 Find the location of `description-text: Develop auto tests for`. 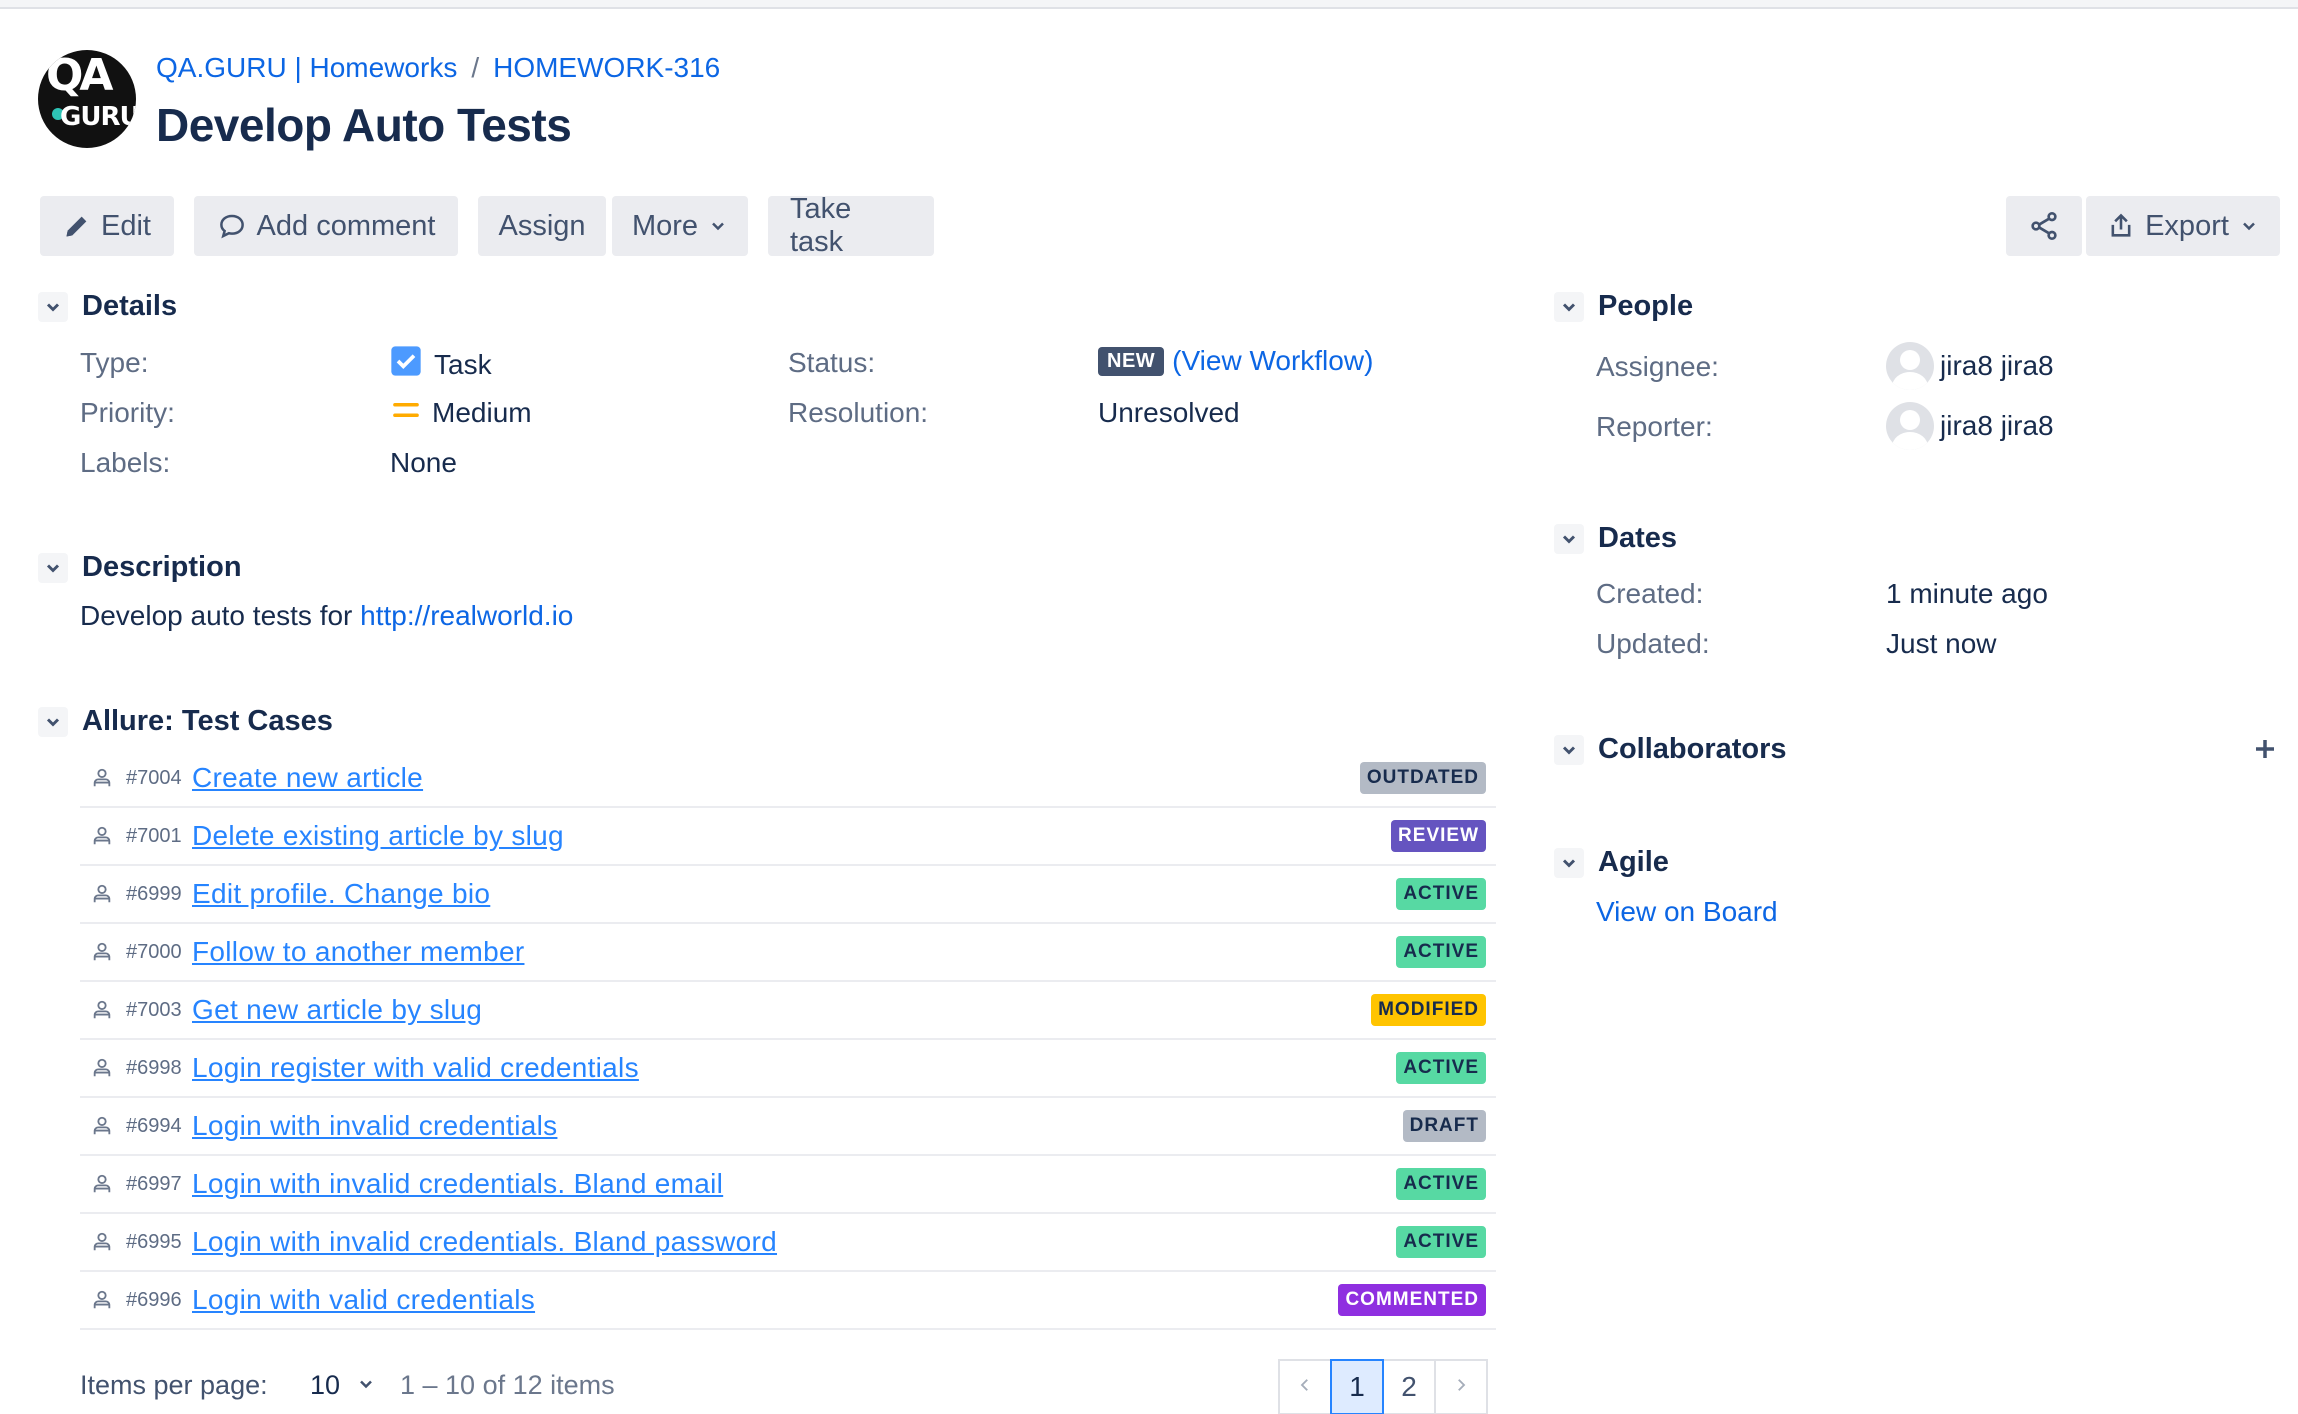

description-text: Develop auto tests for is located at coordinates (220, 615).